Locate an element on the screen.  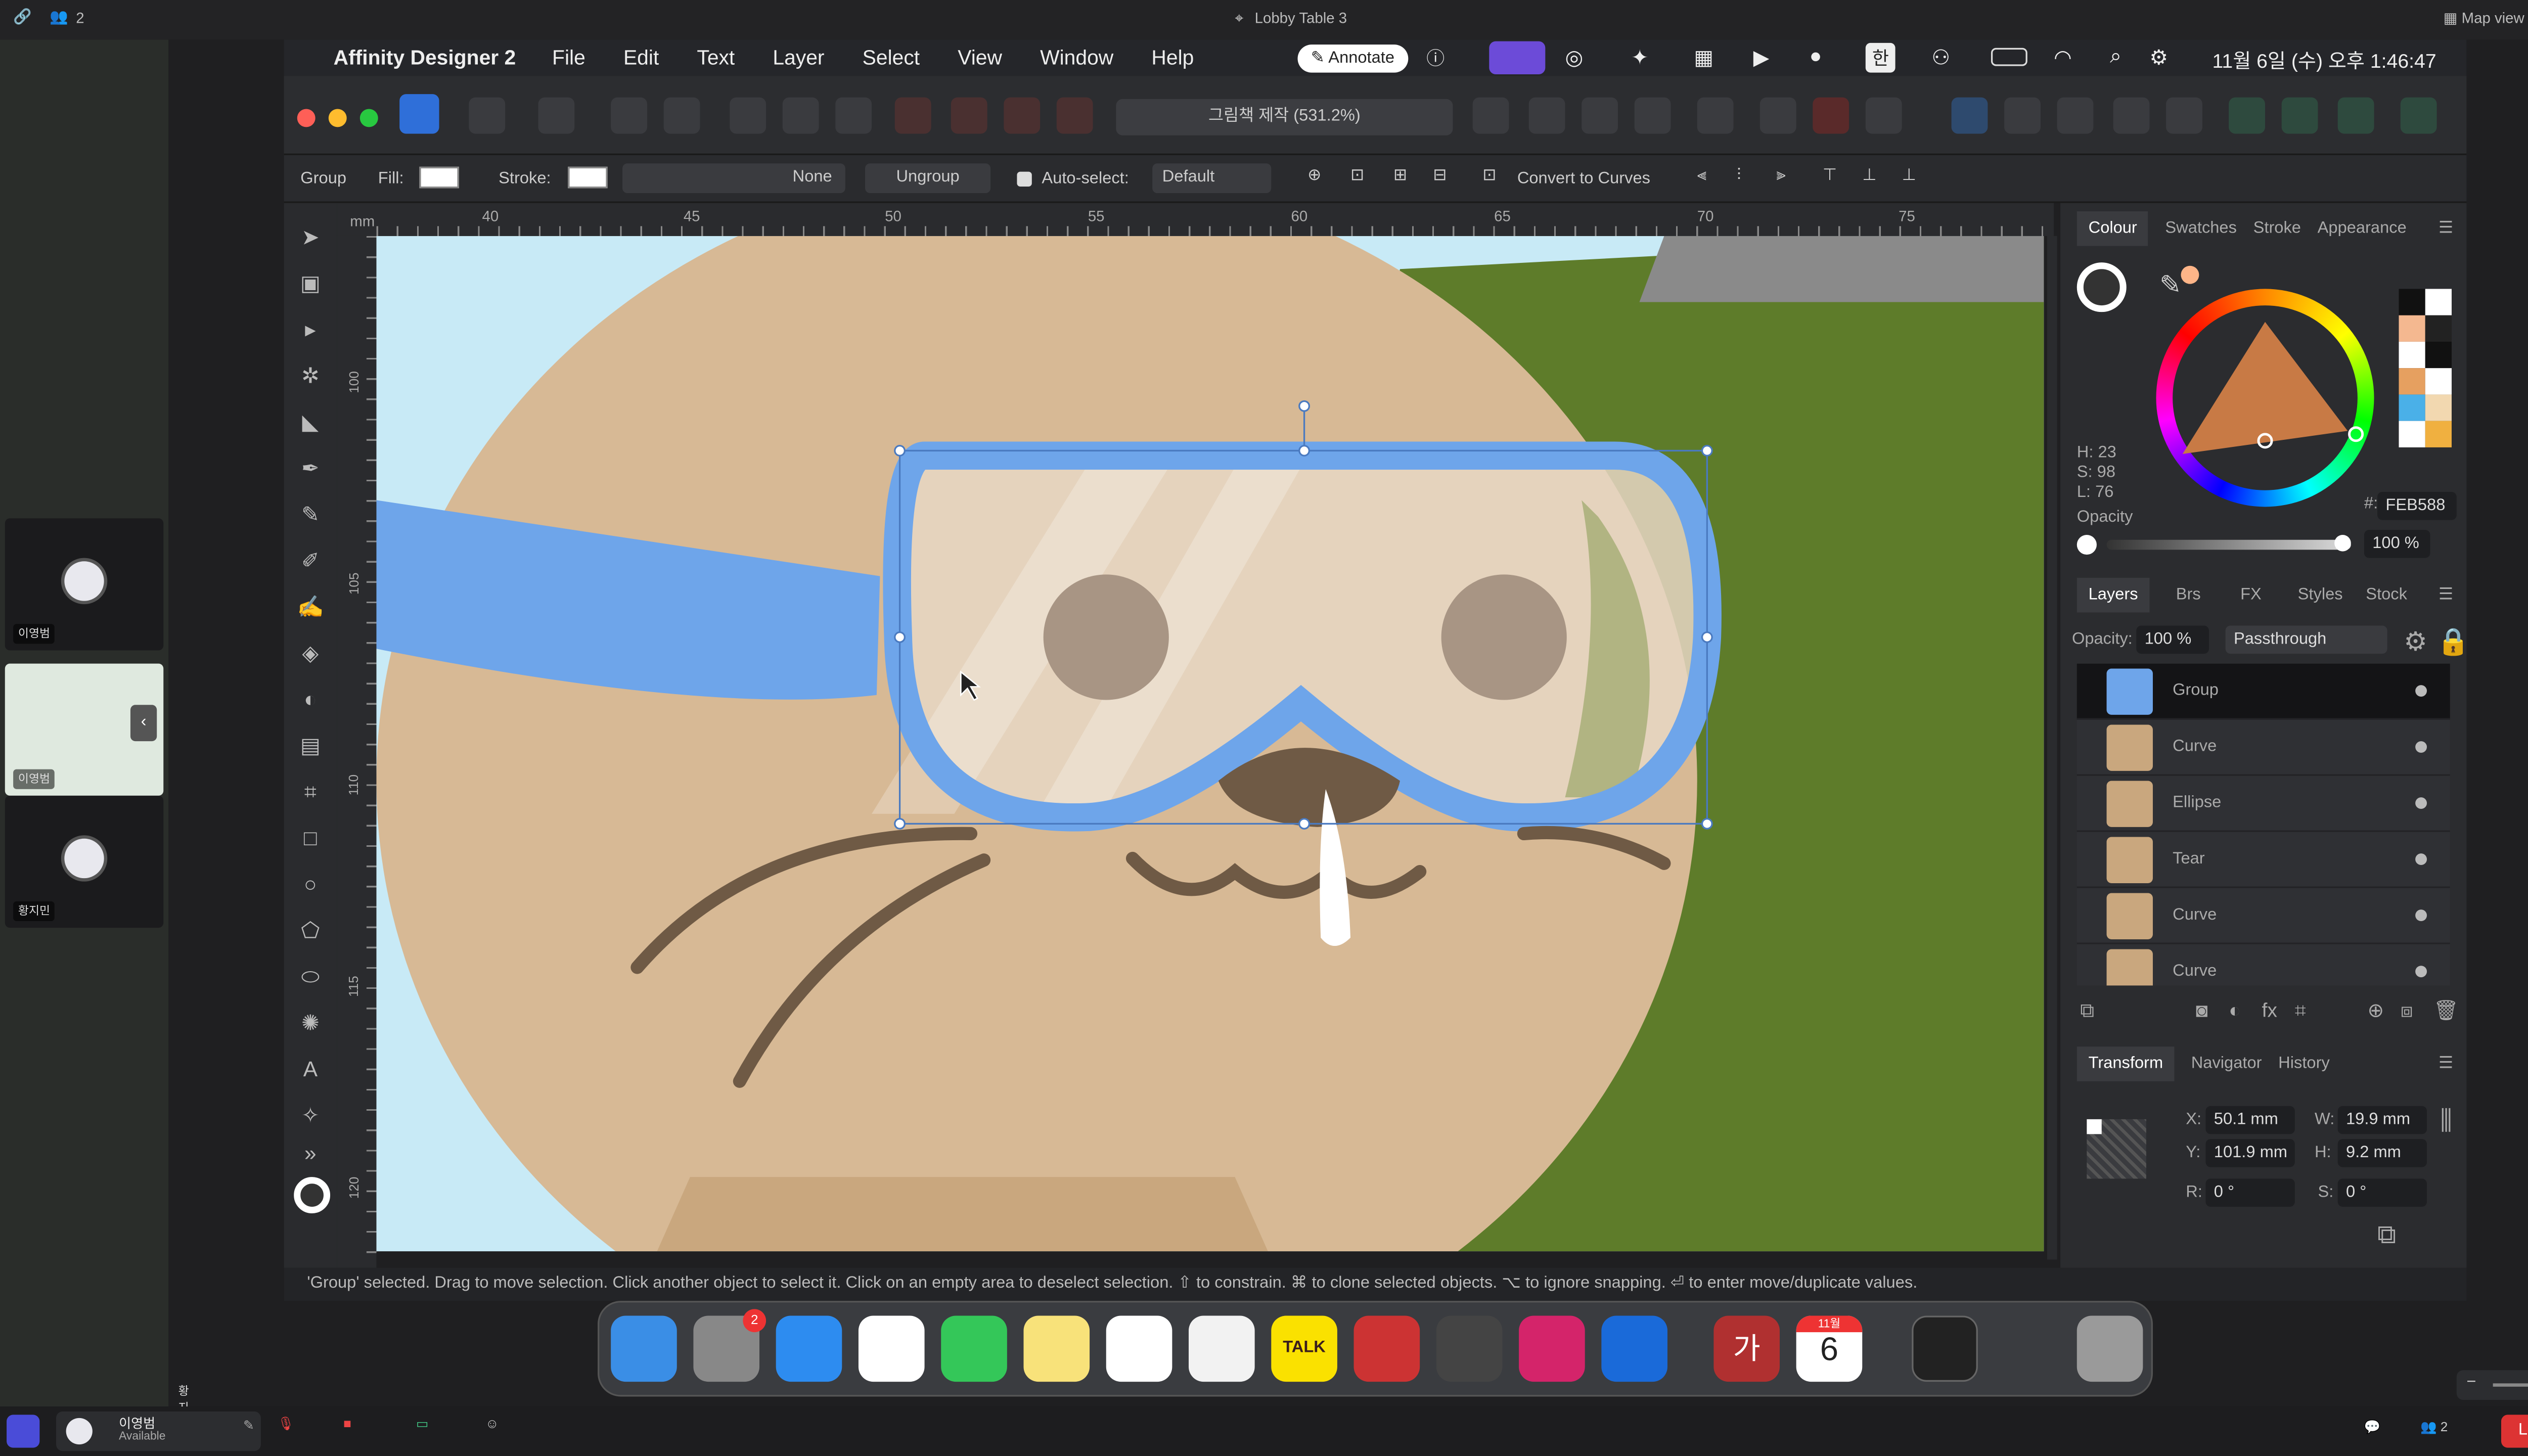
vertical-scrollbar is located at coordinates (2052, 748).